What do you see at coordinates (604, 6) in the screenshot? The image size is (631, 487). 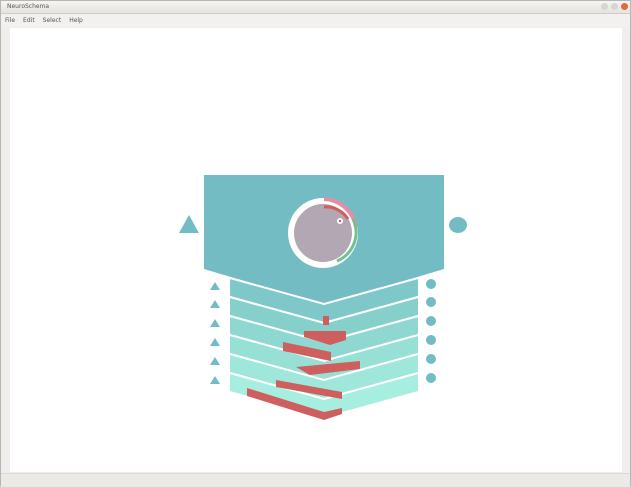 I see `minimize-icon` at bounding box center [604, 6].